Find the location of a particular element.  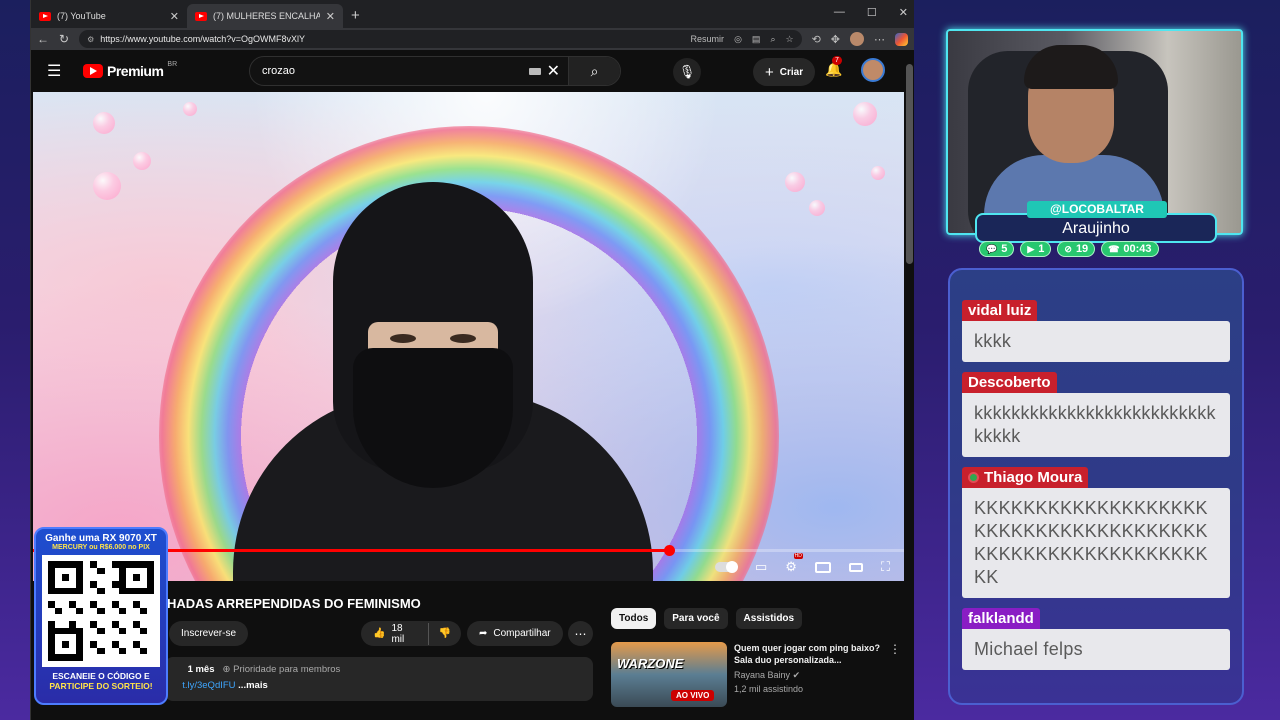

hamburger-menu-icon: ☰ is located at coordinates (62, 71).